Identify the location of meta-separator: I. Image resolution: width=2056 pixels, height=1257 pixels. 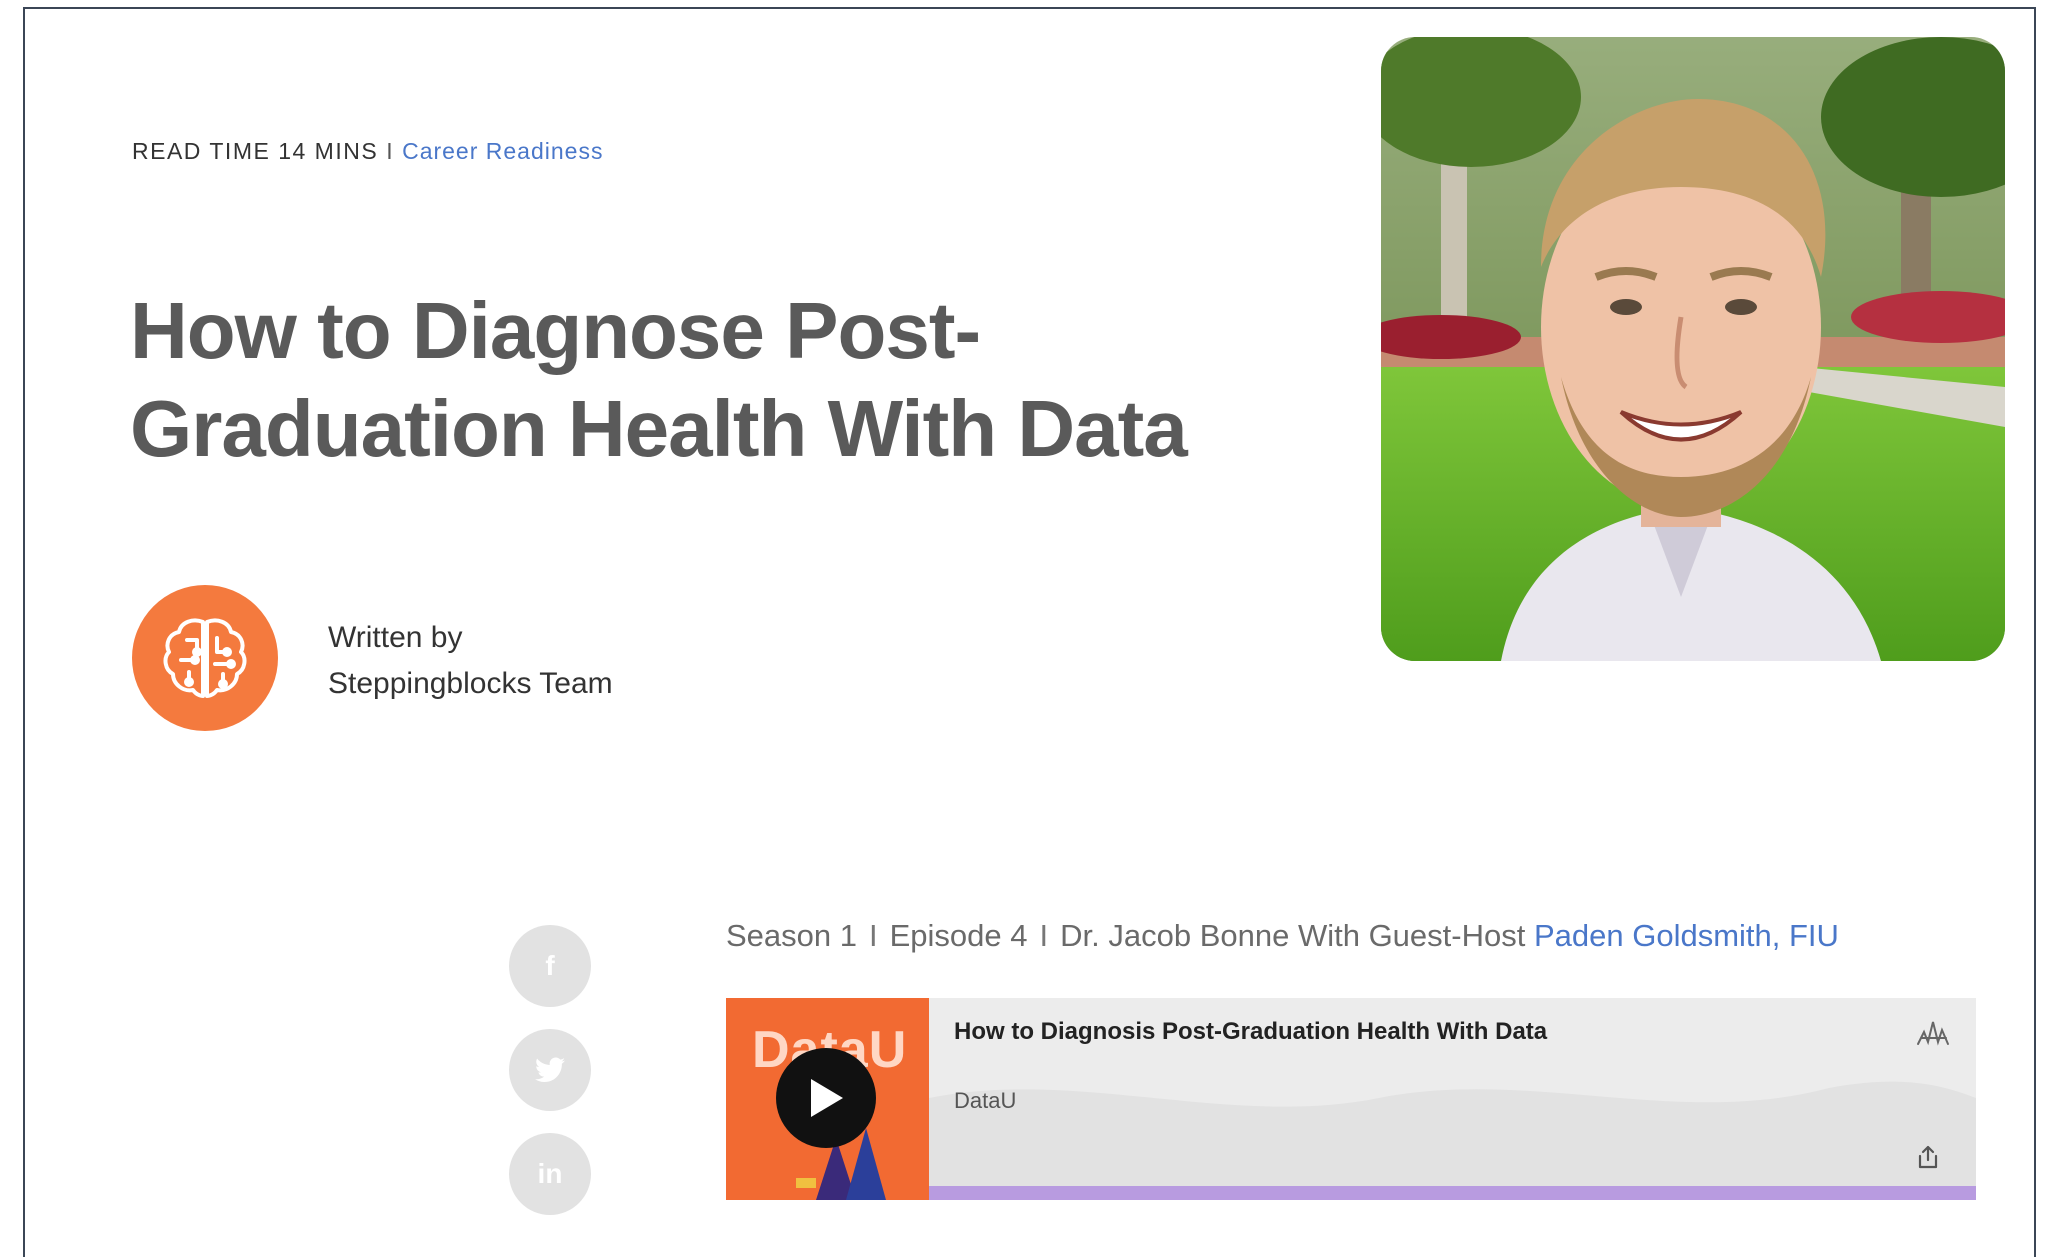
(390, 151).